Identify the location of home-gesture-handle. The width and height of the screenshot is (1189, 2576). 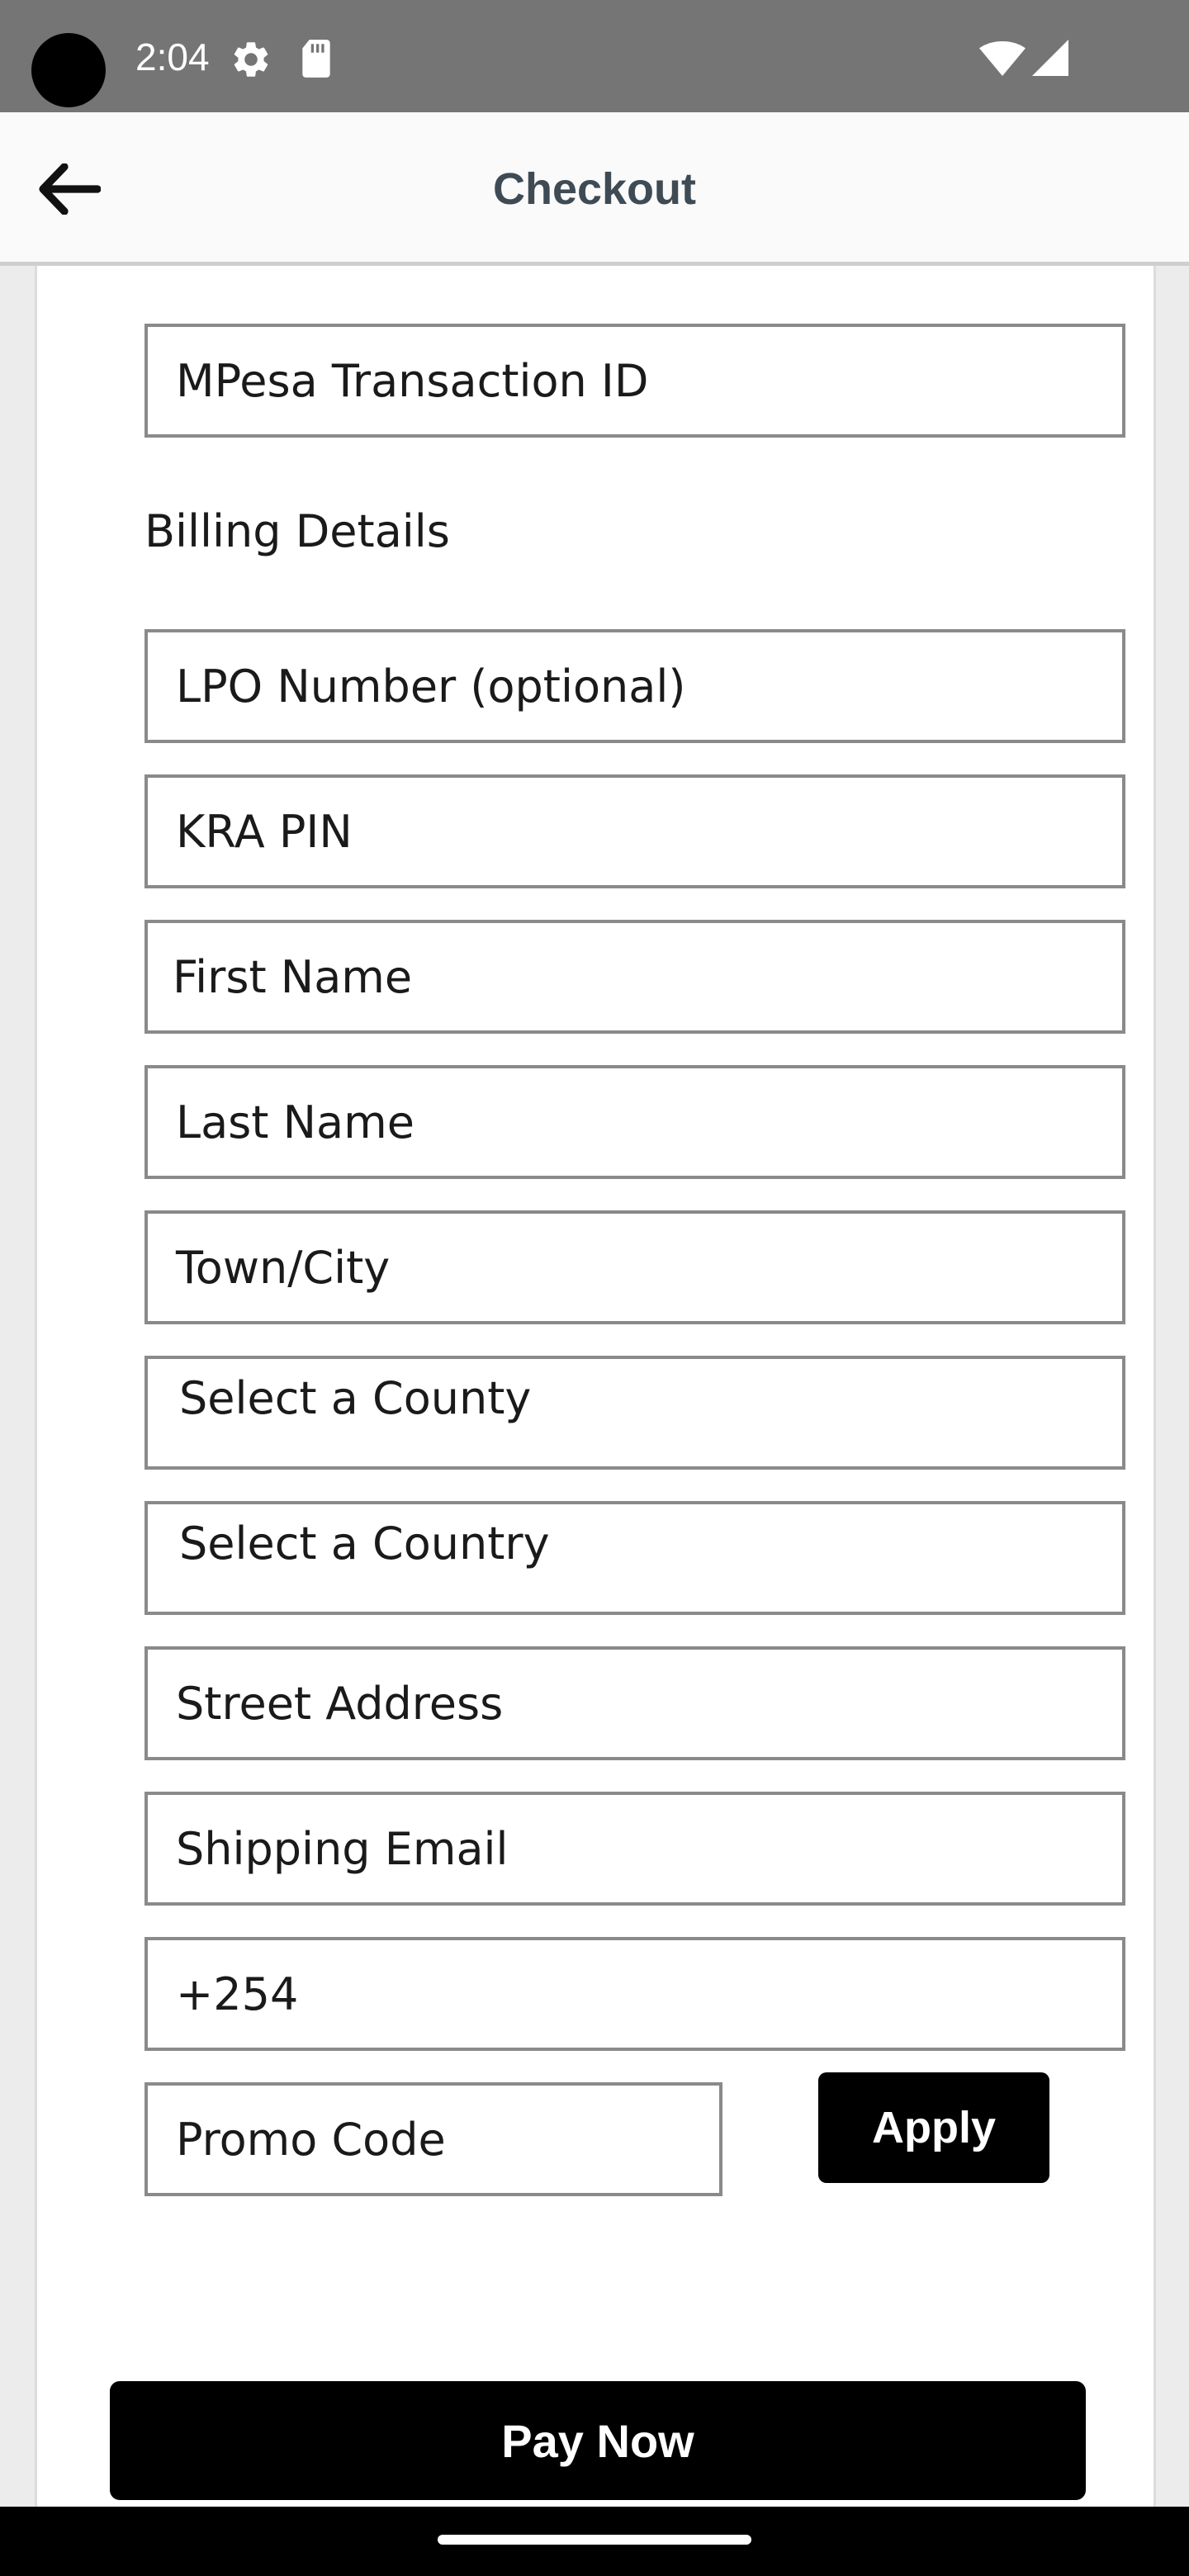
(594, 2540).